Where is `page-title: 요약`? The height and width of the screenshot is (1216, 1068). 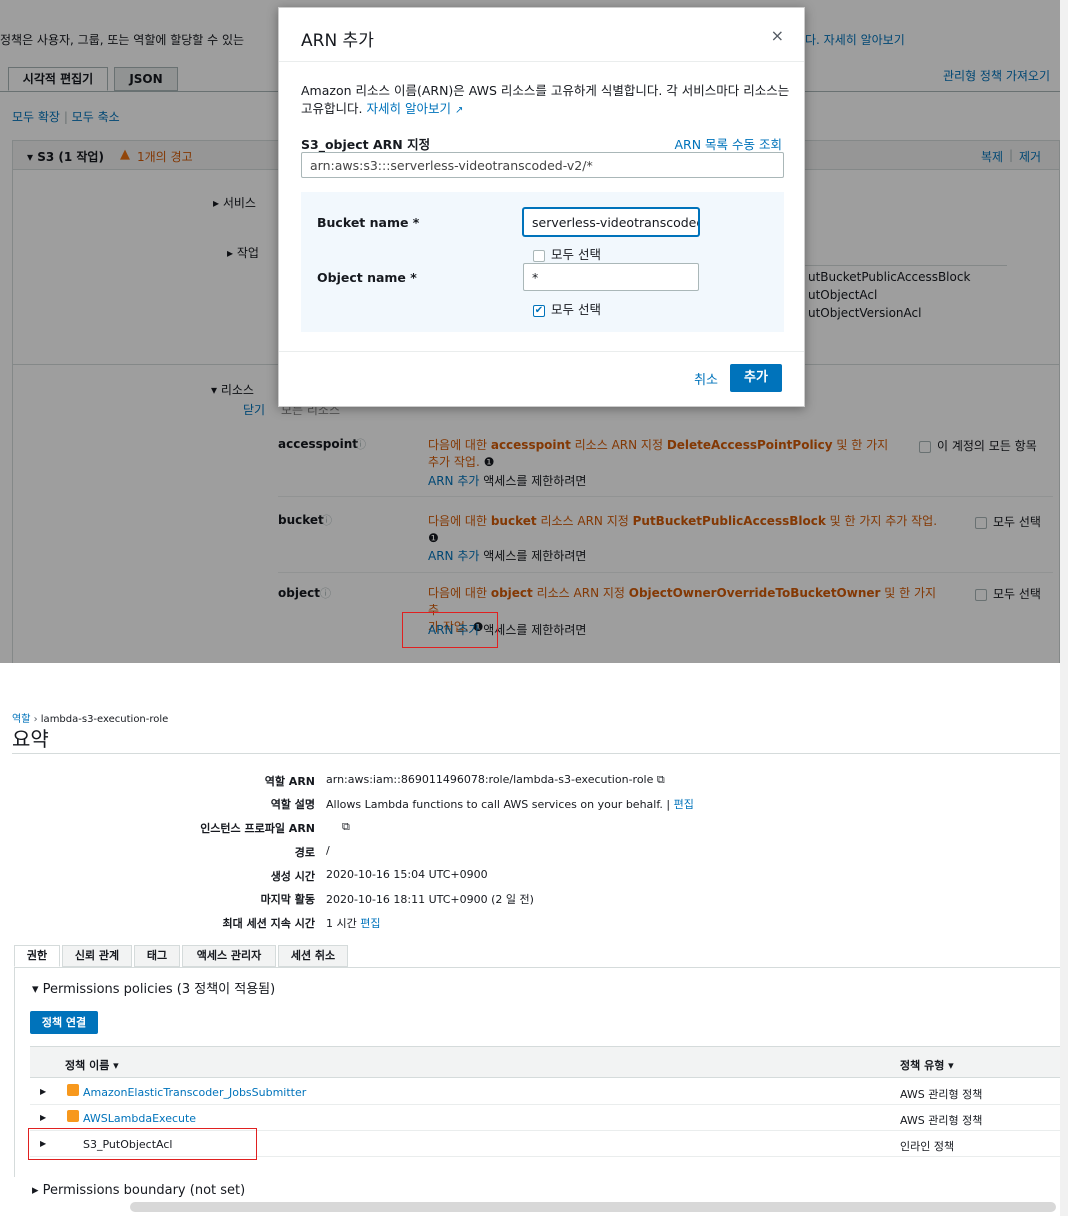 page-title: 요약 is located at coordinates (30, 739).